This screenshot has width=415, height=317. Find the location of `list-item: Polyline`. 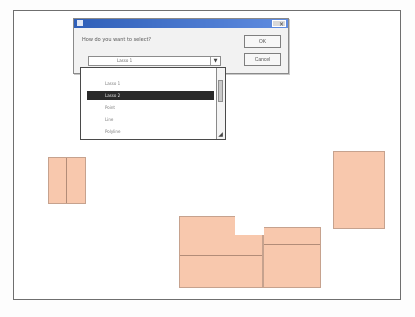

list-item: Polyline is located at coordinates (150, 131).